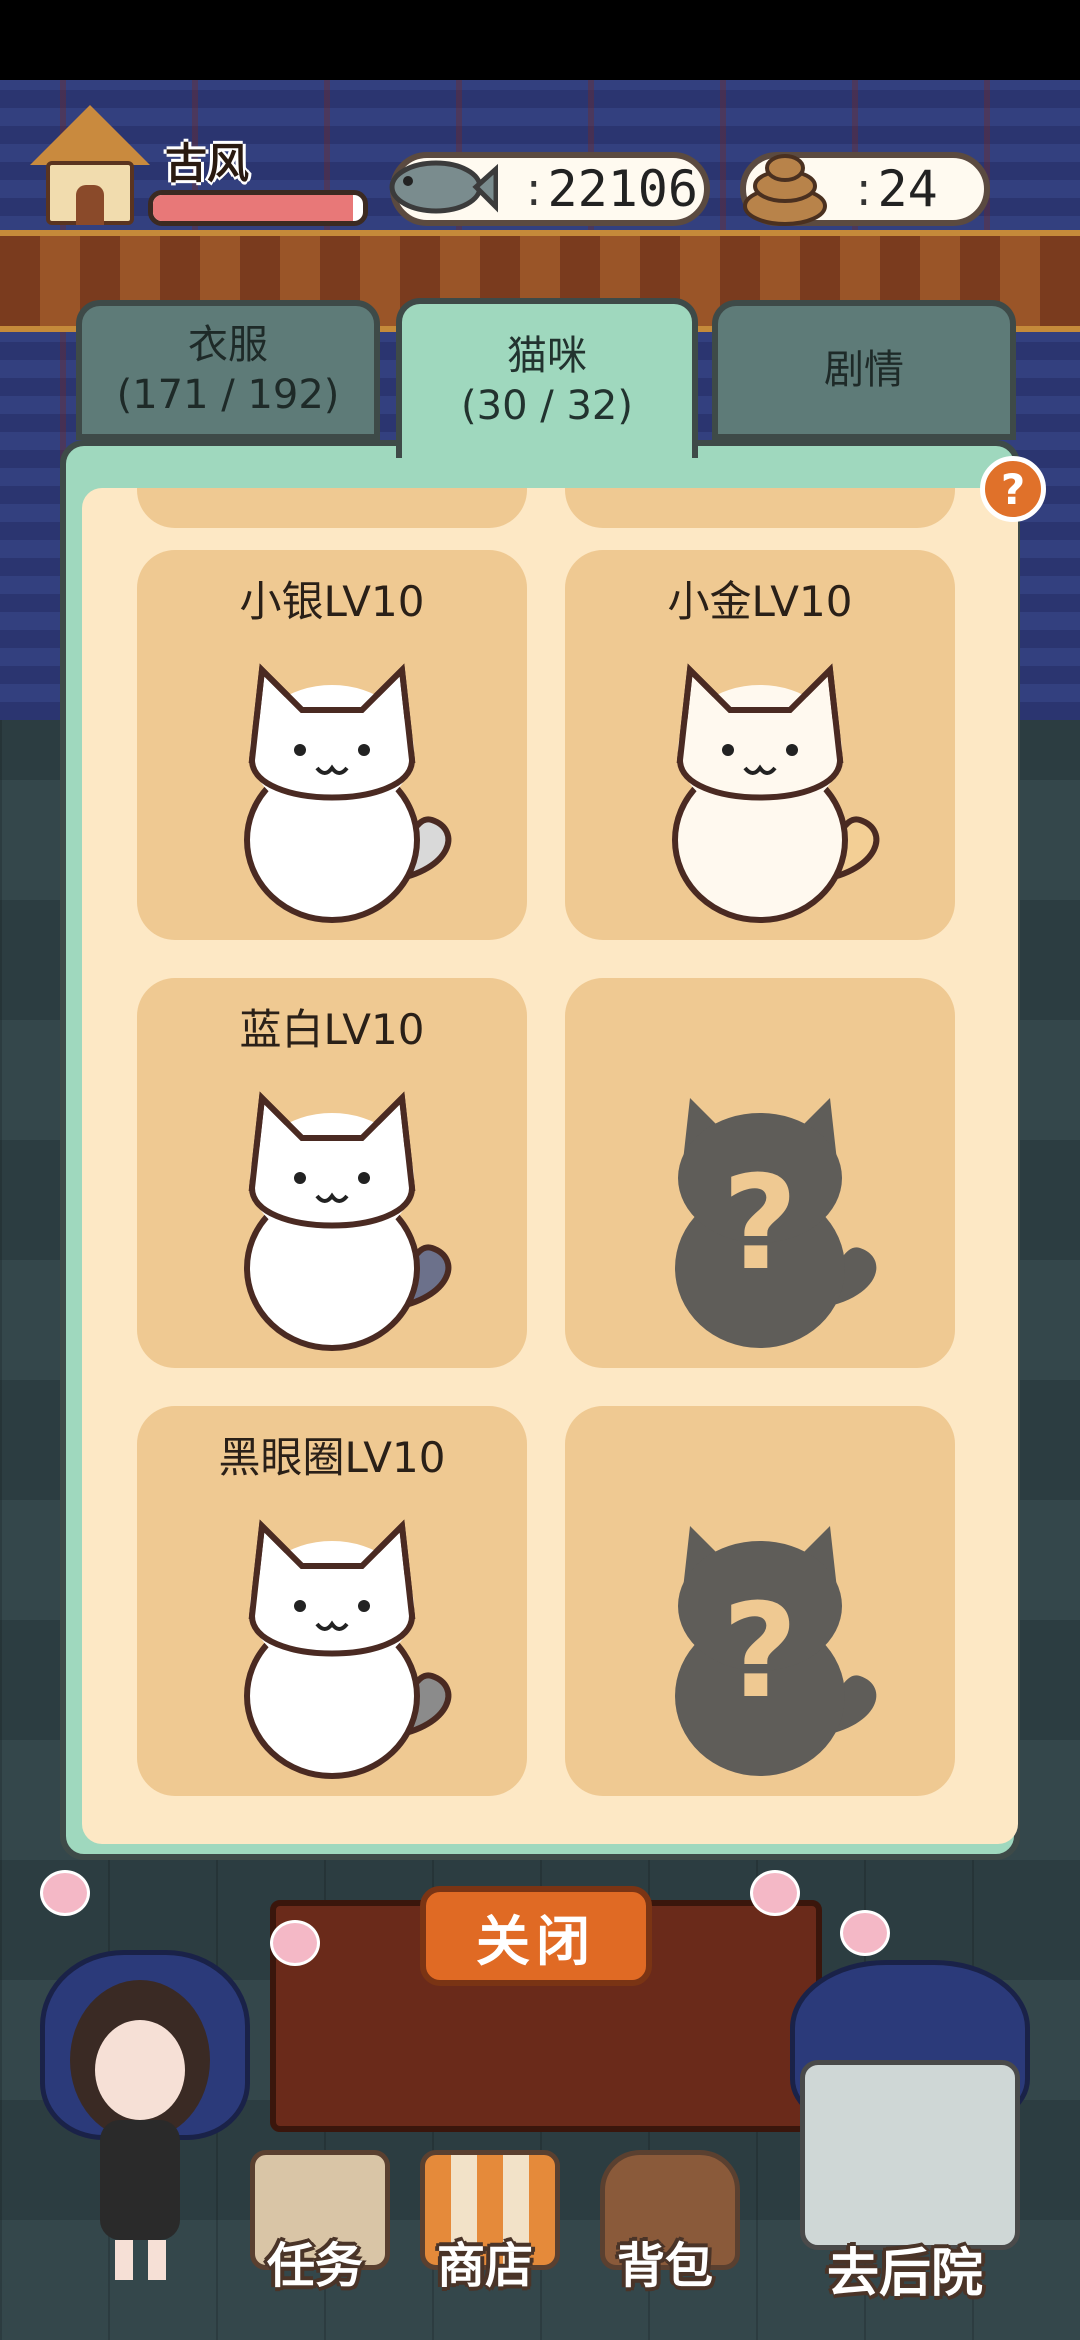 Image resolution: width=1080 pixels, height=2340 pixels. What do you see at coordinates (443, 187) in the screenshot?
I see `fish-icon` at bounding box center [443, 187].